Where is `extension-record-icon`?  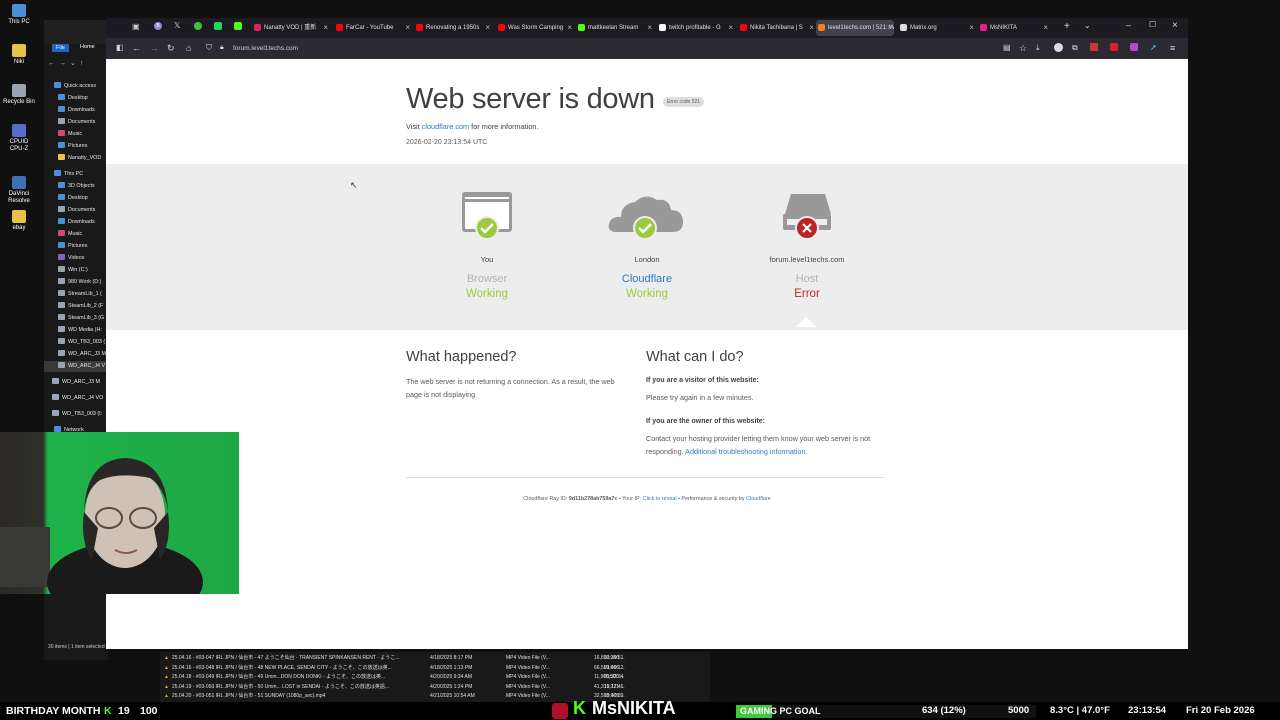
extension-record-icon is located at coordinates (1114, 47).